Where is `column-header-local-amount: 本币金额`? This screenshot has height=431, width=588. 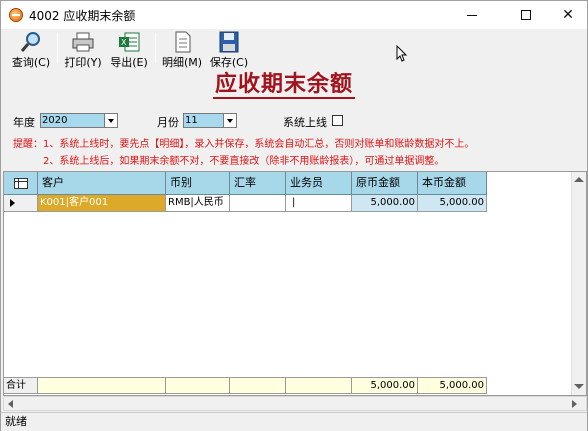
column-header-local-amount: 本币金额 is located at coordinates (452, 183).